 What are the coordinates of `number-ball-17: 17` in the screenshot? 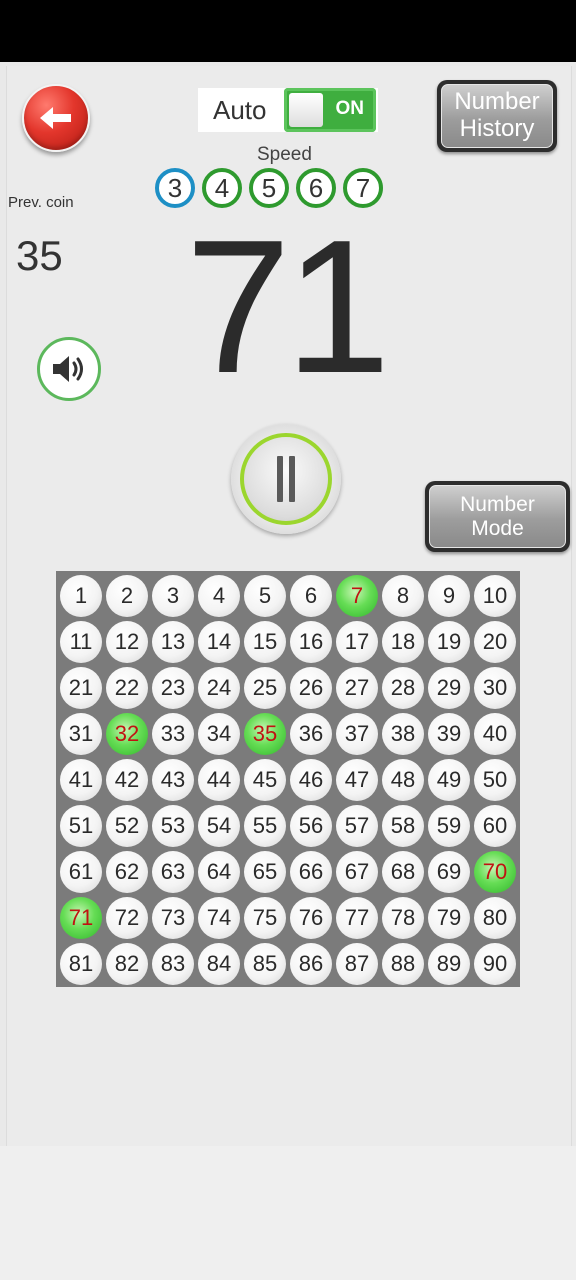 It's located at (357, 642).